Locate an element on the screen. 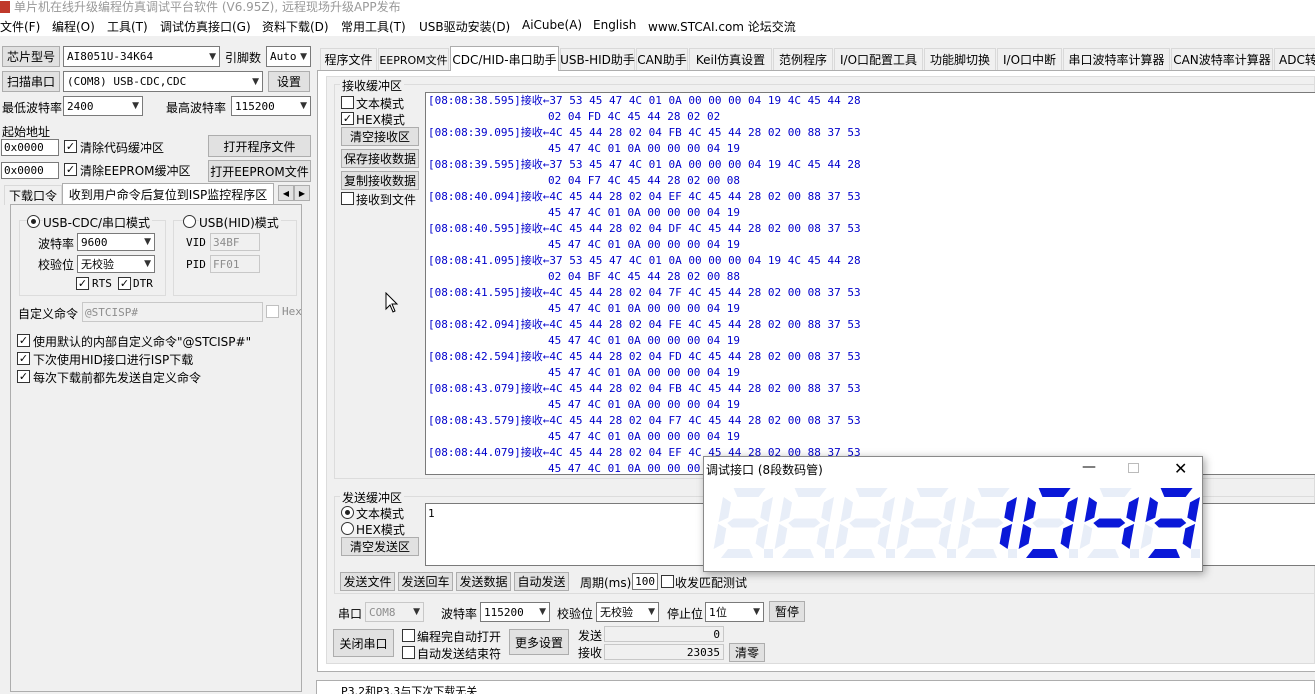 Image resolution: width=1315 pixels, height=694 pixels. parity-select: 无校验 ▼ is located at coordinates (116, 264).